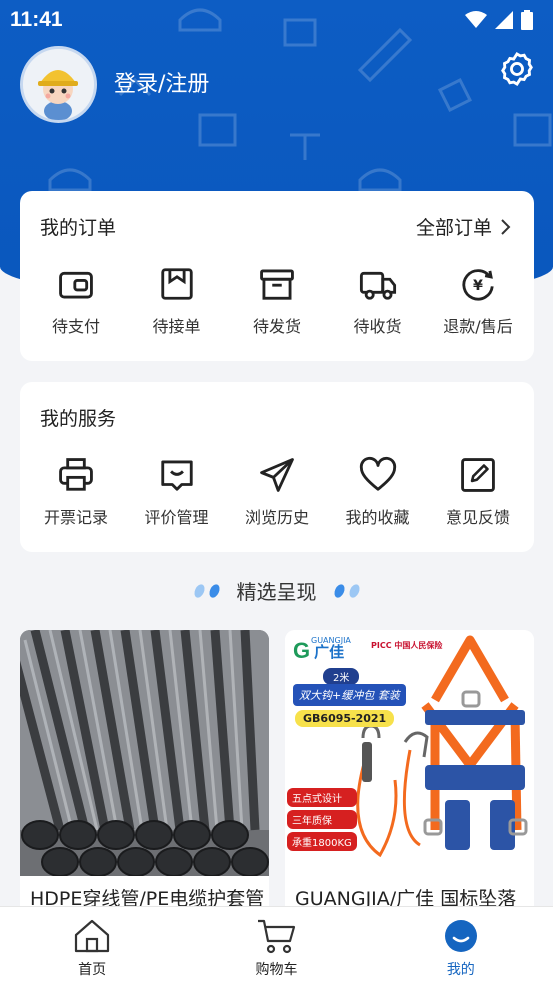 The image size is (553, 984). I want to click on featured-title: 精选呈现, so click(276, 592).